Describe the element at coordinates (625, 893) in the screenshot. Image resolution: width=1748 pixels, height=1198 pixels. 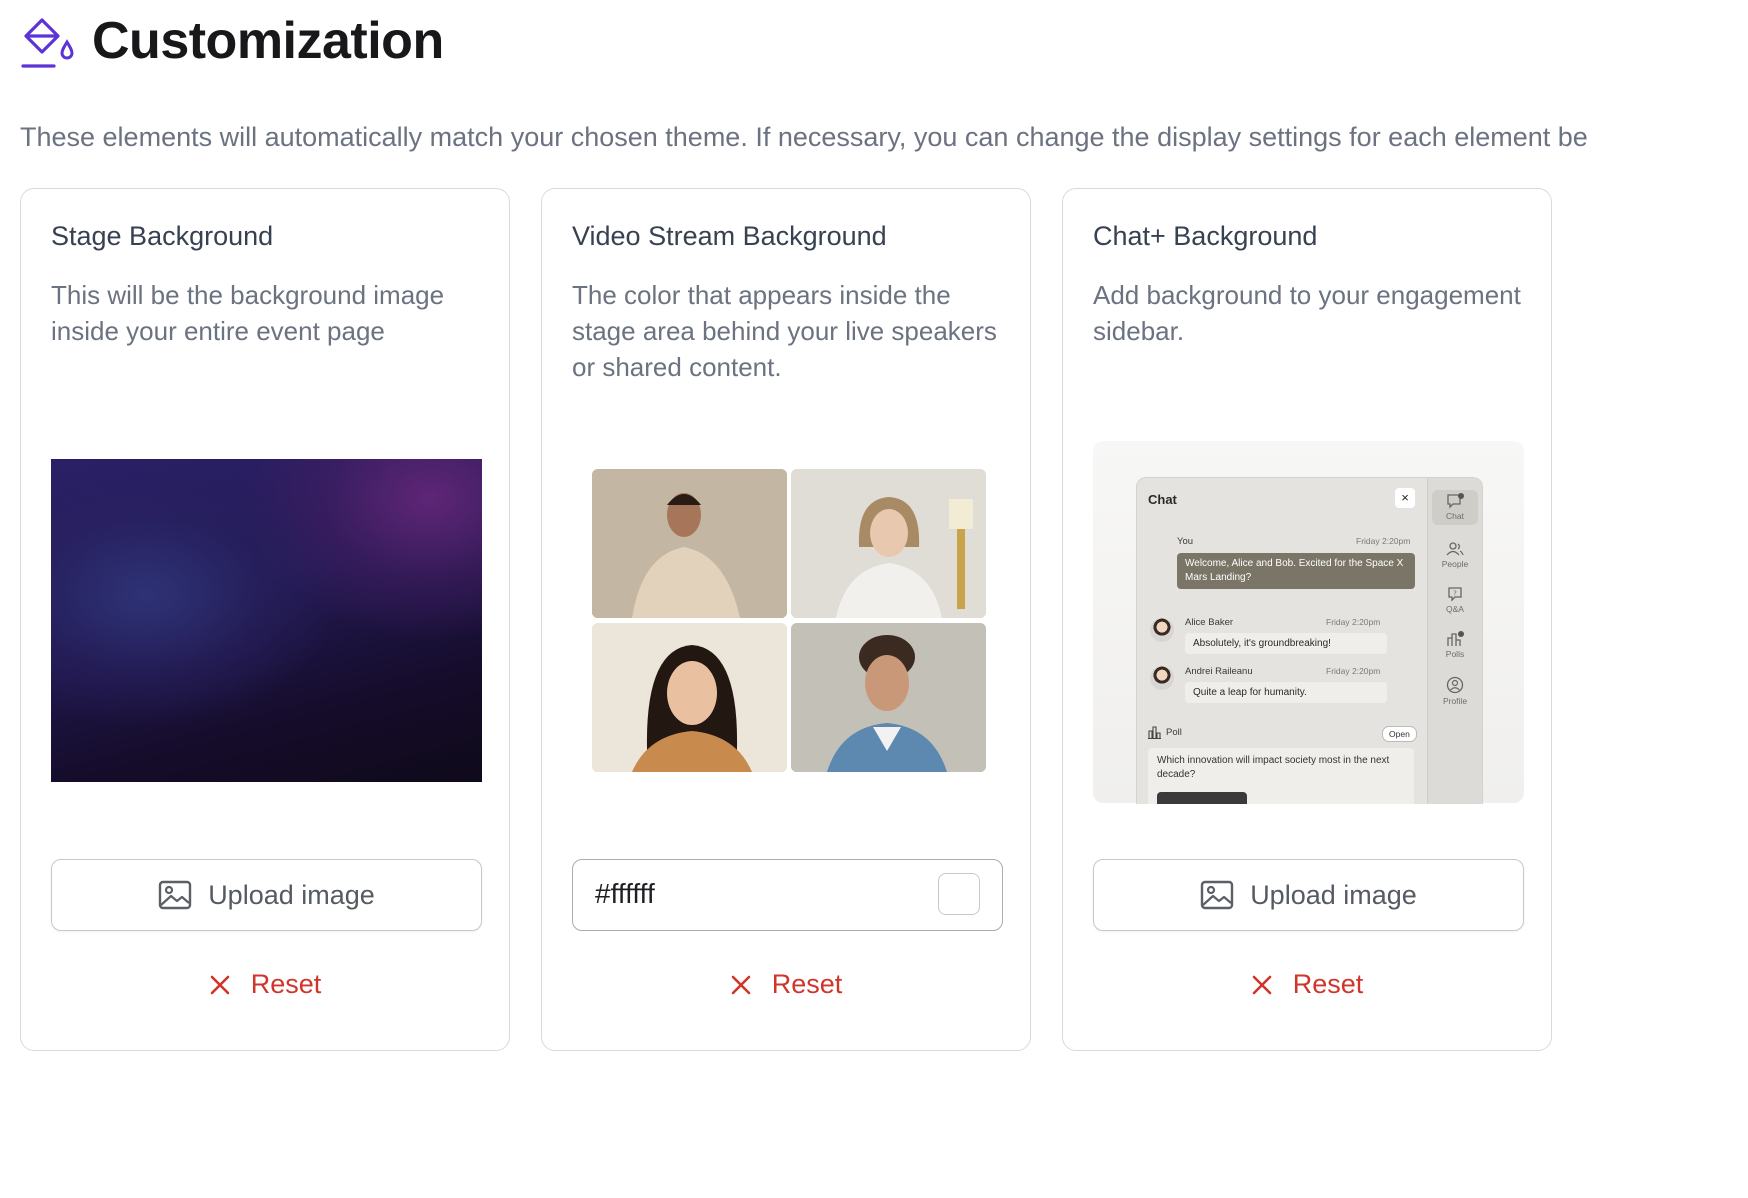
I see `color-hex-value: #ffffff` at that location.